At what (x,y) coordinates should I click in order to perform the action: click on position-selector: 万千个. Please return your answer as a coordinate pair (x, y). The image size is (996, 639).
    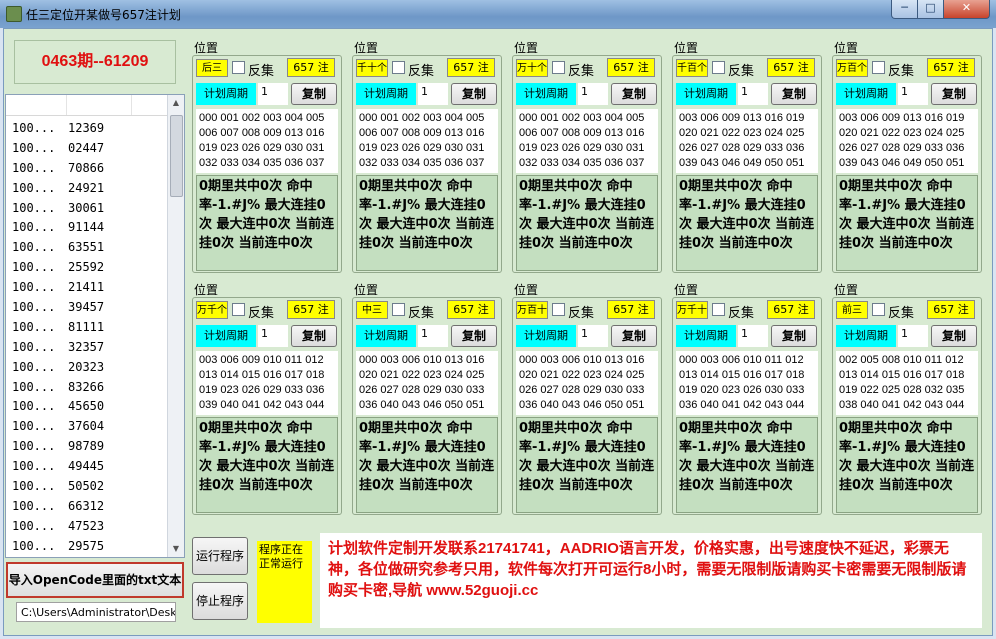
    Looking at the image, I should click on (212, 310).